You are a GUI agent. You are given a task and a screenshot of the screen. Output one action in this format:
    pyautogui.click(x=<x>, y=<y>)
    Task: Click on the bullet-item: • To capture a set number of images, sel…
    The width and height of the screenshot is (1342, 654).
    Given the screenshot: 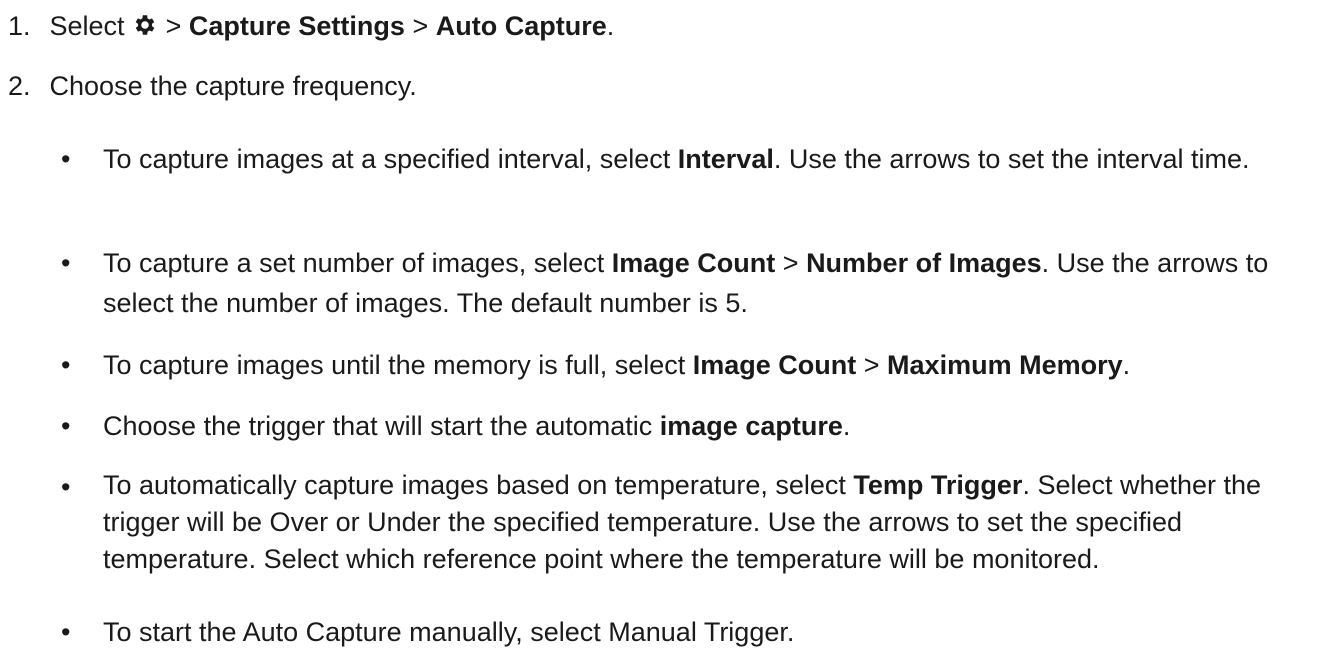 What is the action you would take?
    pyautogui.click(x=698, y=283)
    